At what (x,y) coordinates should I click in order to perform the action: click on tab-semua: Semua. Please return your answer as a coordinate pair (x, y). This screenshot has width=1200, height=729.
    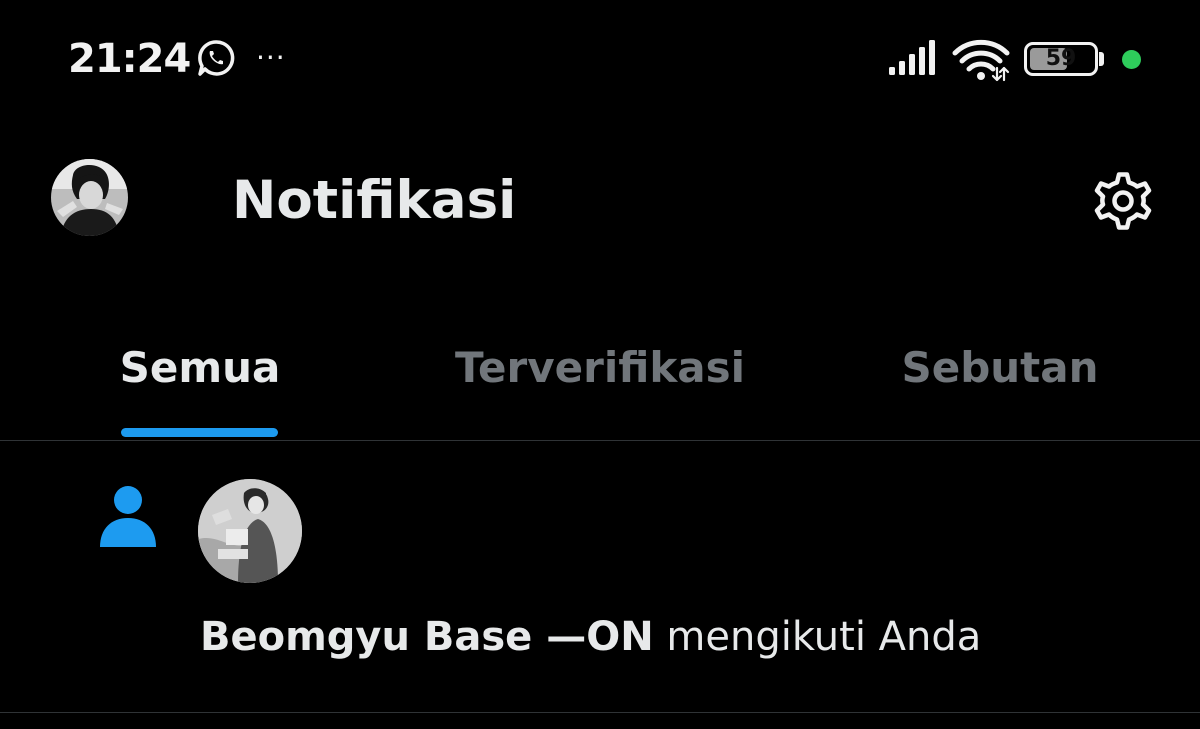
    Looking at the image, I should click on (200, 379).